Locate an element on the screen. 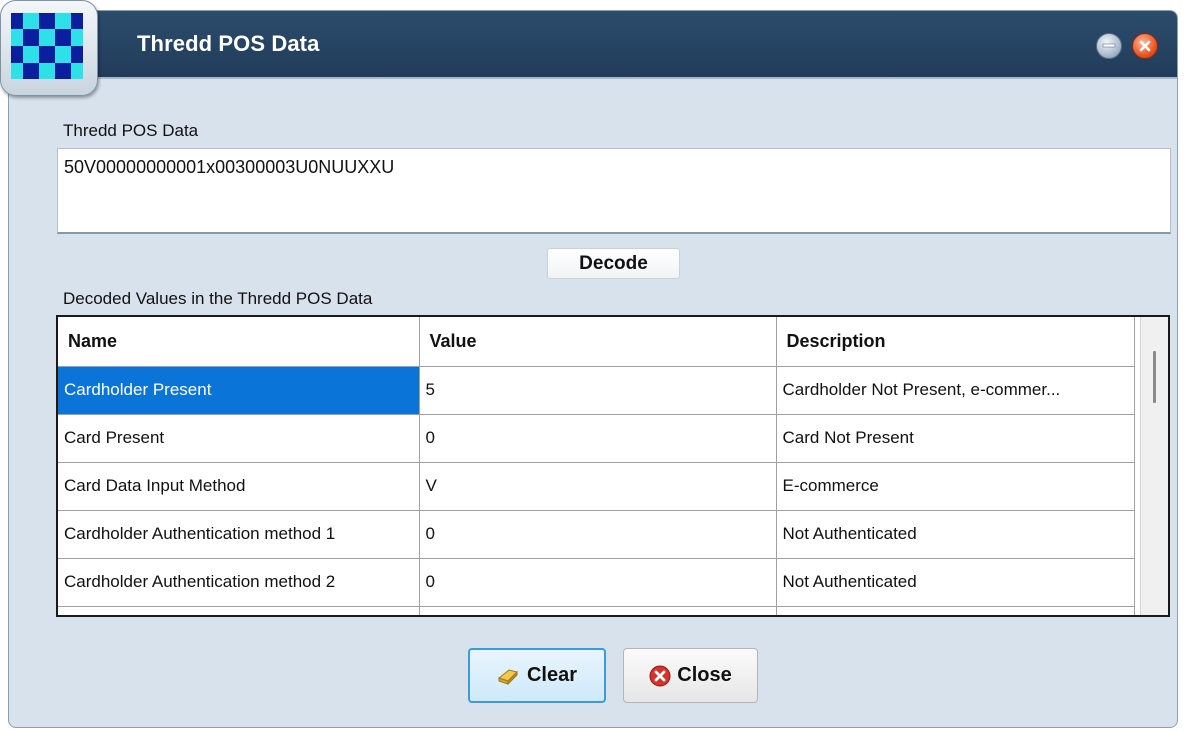 The image size is (1189, 731). column-header-description: Description is located at coordinates (955, 342).